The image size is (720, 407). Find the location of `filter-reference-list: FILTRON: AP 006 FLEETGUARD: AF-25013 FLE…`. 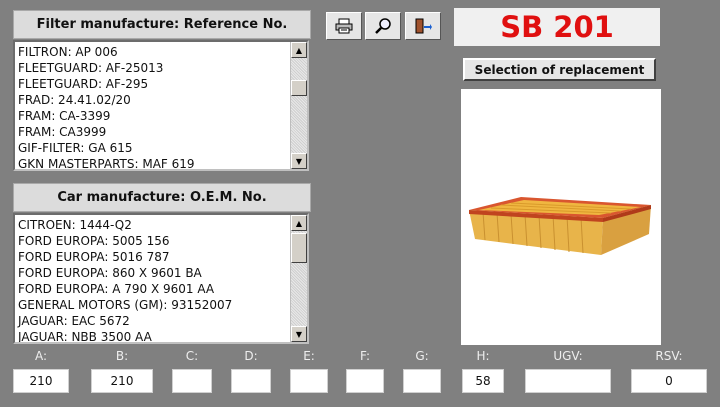

filter-reference-list: FILTRON: AP 006 FLEETGUARD: AF-25013 FLE… is located at coordinates (161, 105).